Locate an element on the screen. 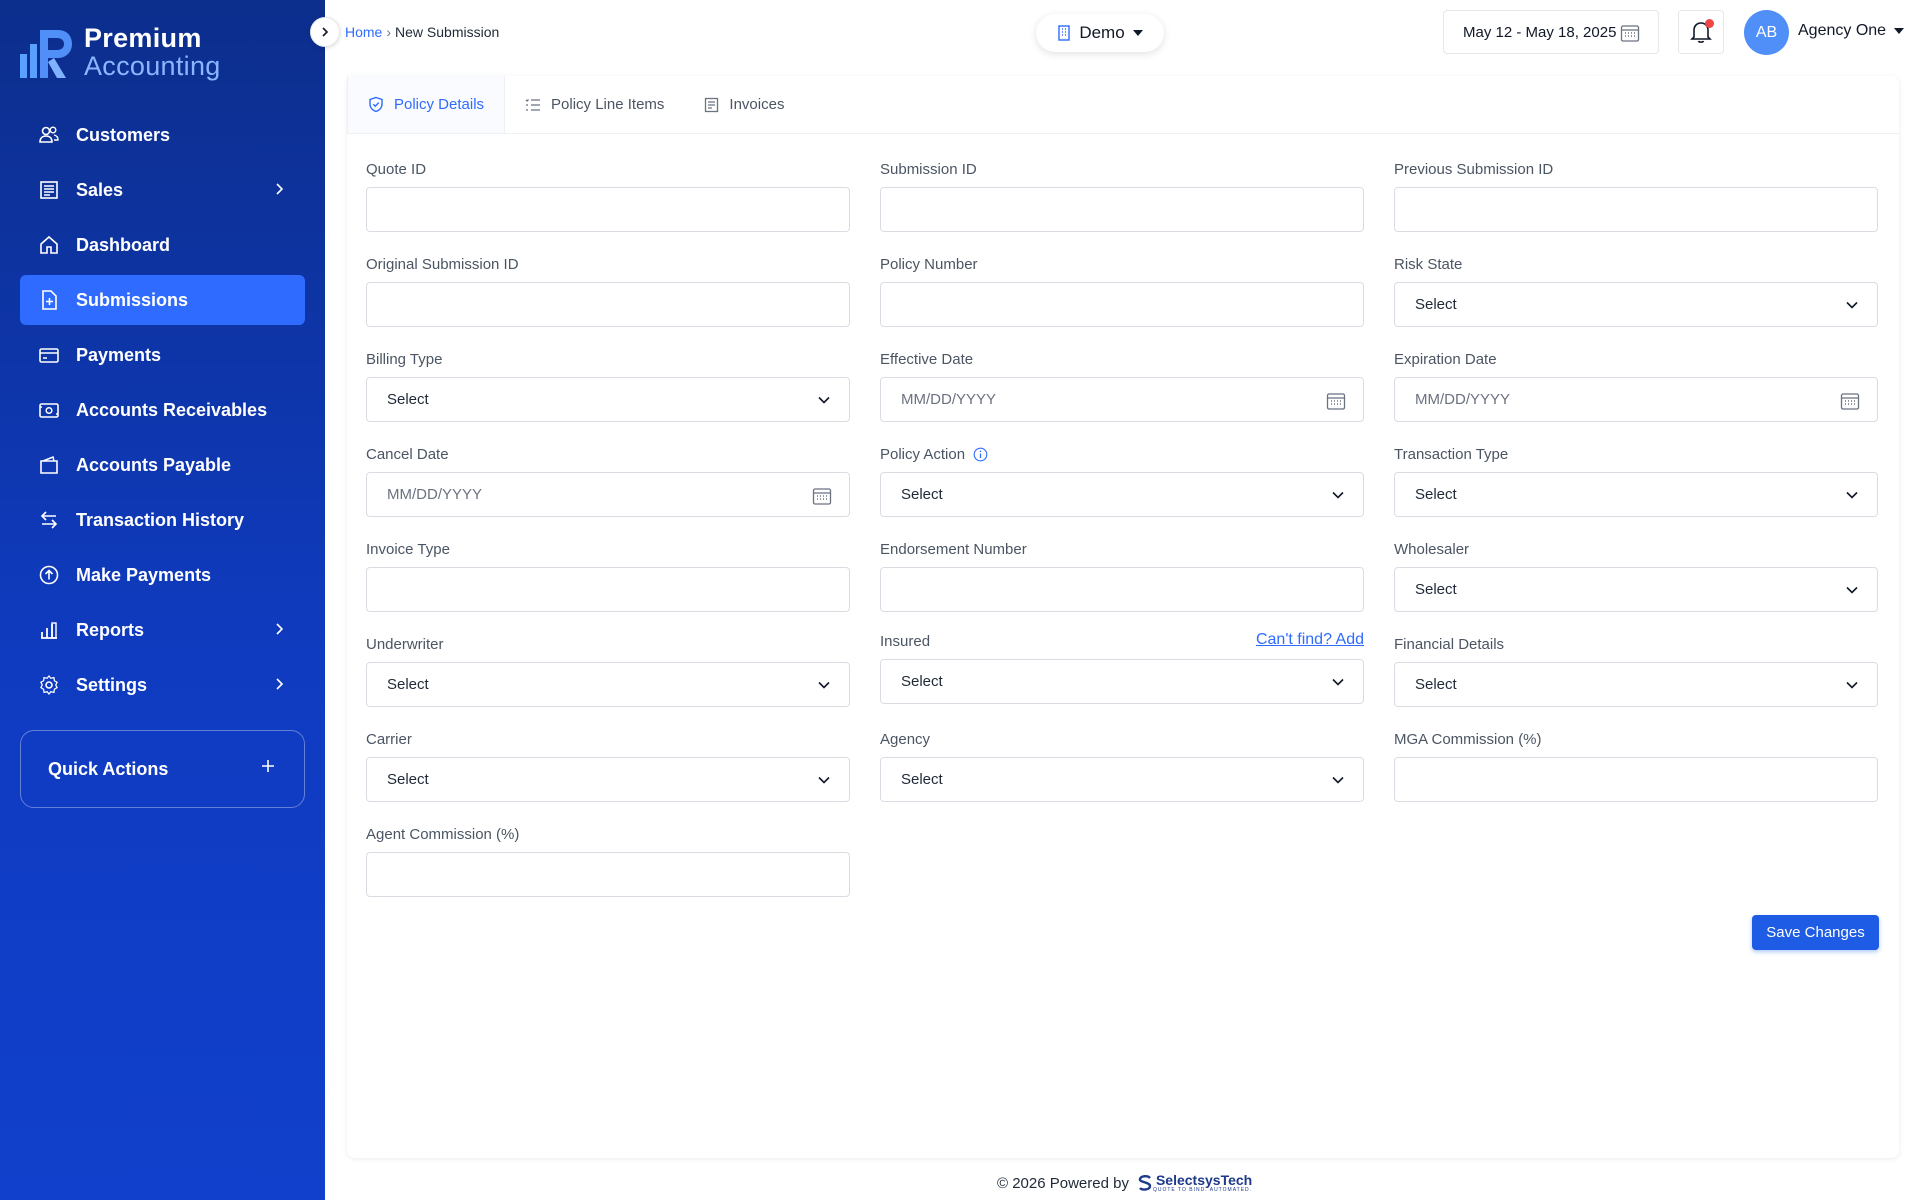  gear-icon is located at coordinates (49, 685).